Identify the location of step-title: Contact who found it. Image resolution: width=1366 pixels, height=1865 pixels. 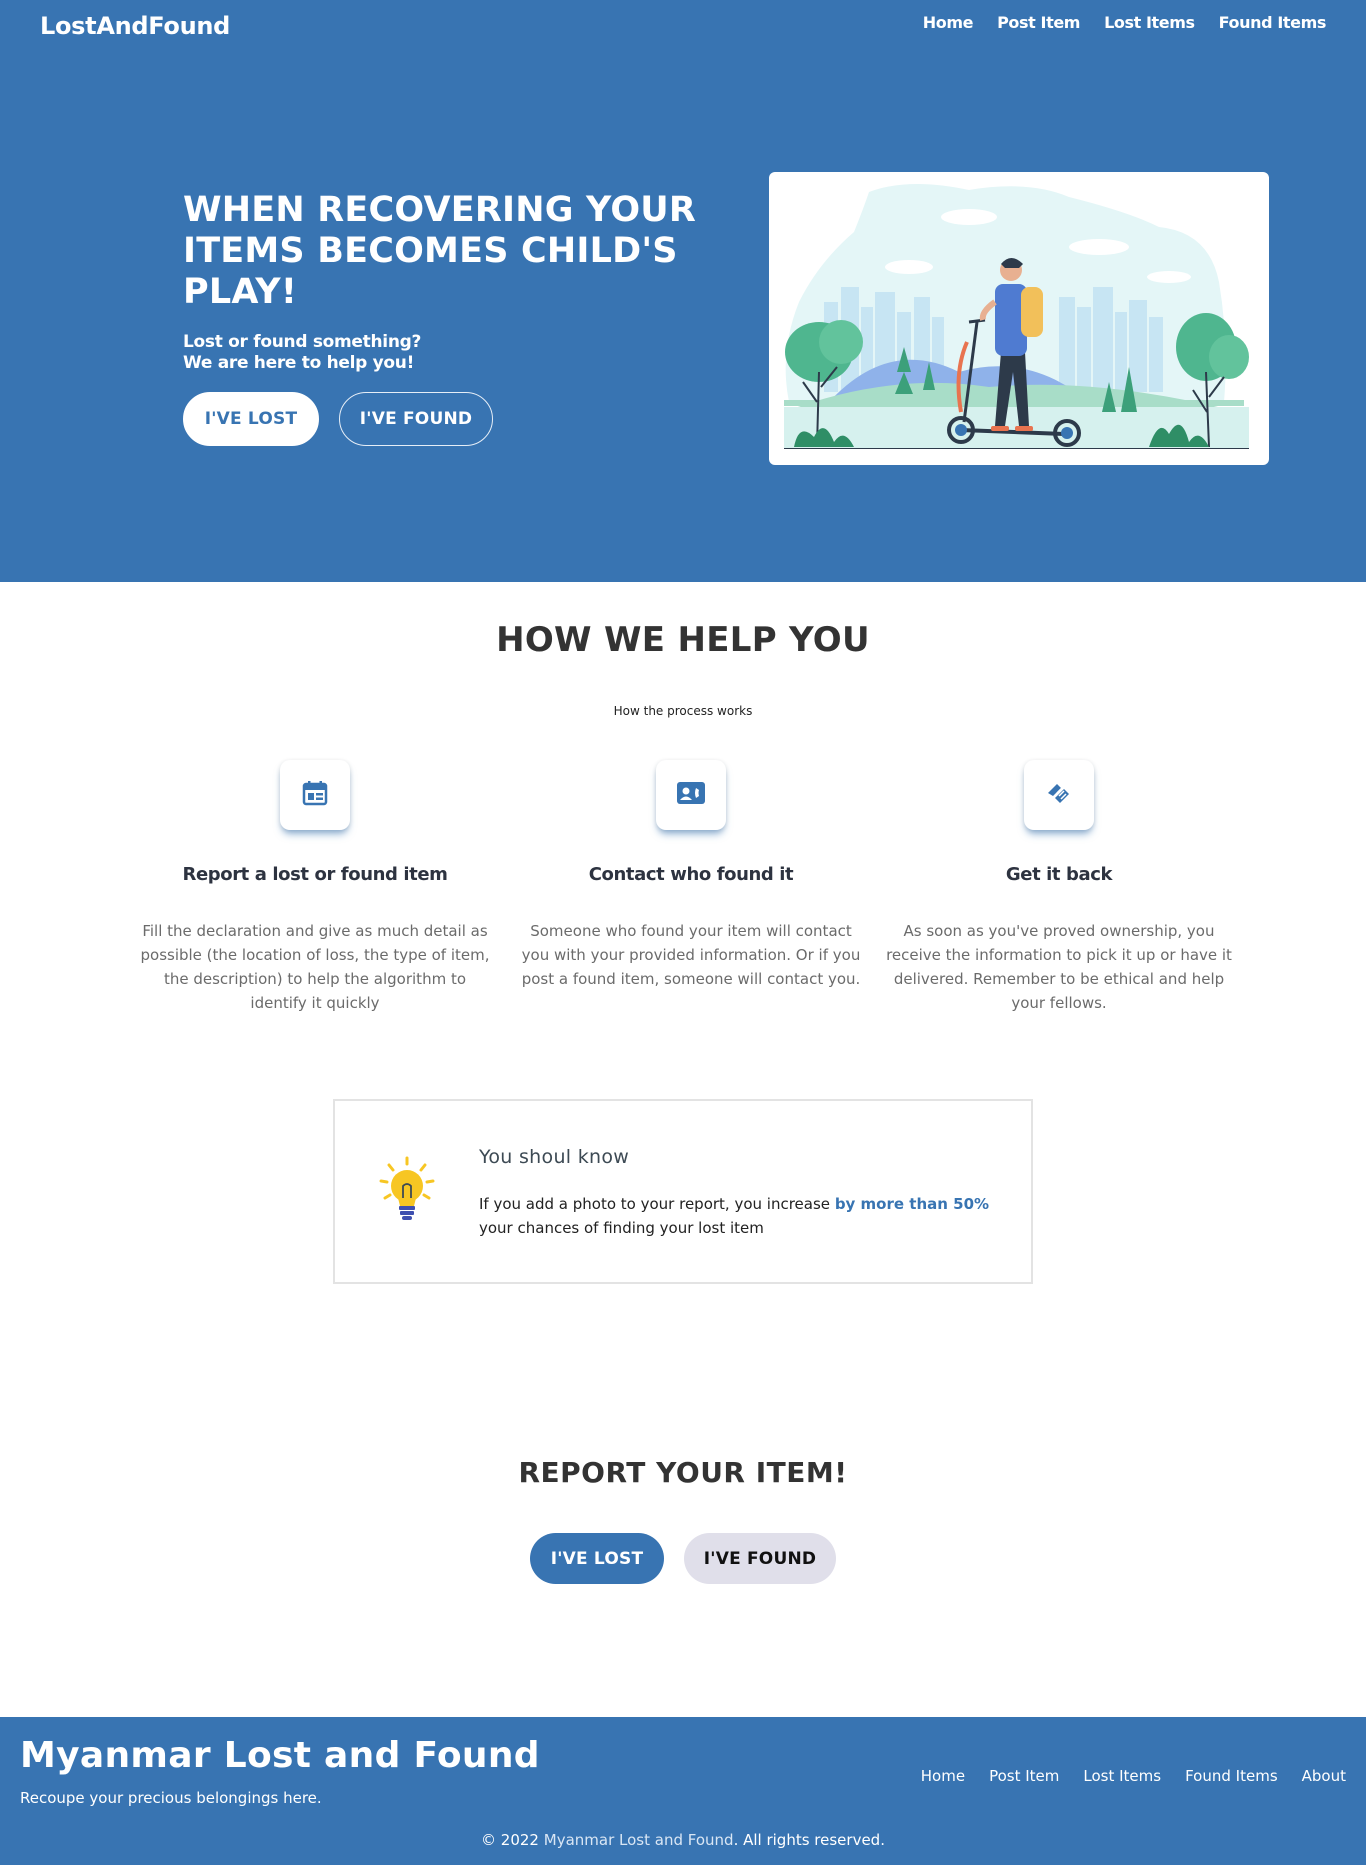
(691, 874).